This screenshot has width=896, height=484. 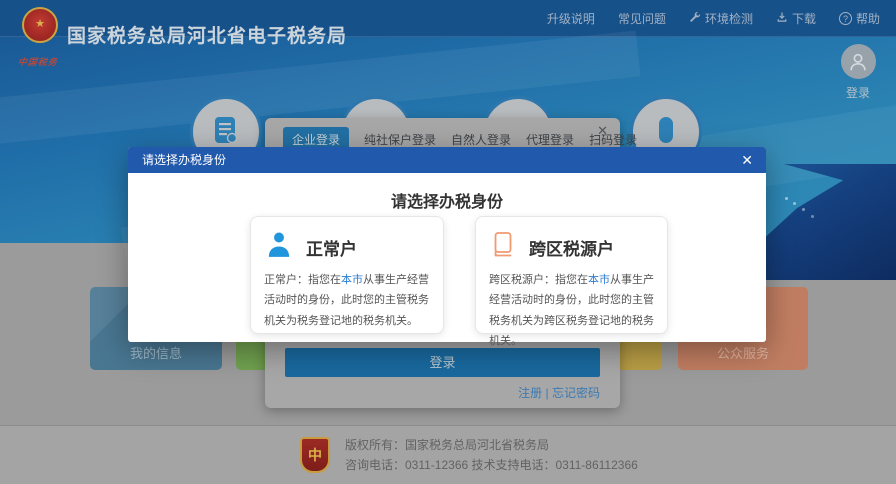 I want to click on modal-title: 请选择办税身份, so click(x=184, y=160).